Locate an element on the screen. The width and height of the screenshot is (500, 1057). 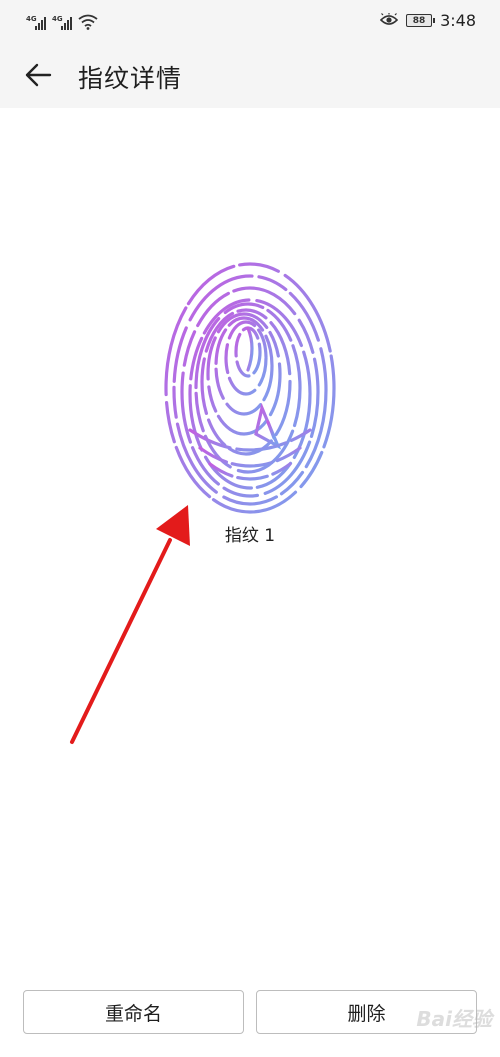
fingerprint-icon is located at coordinates (250, 388).